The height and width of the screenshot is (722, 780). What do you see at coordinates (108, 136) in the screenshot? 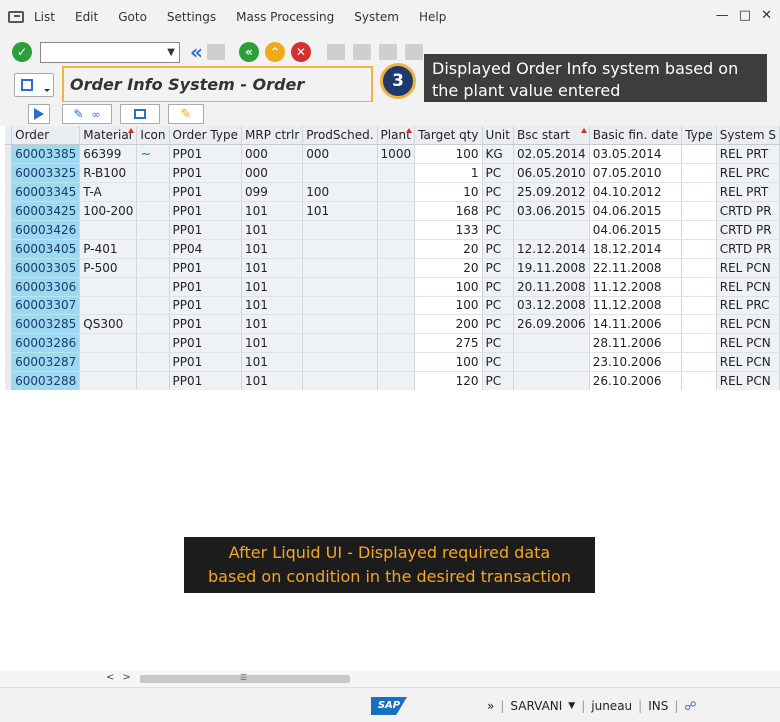
I see `column-header: Material` at bounding box center [108, 136].